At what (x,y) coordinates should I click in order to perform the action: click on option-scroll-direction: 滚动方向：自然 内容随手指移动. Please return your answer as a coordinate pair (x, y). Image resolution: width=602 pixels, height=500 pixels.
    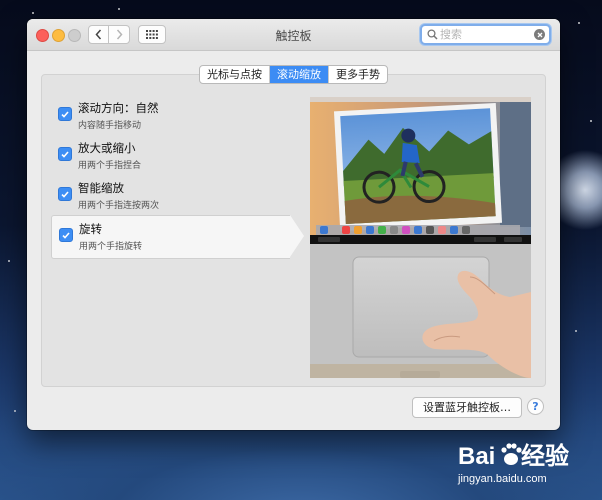
    Looking at the image, I should click on (173, 116).